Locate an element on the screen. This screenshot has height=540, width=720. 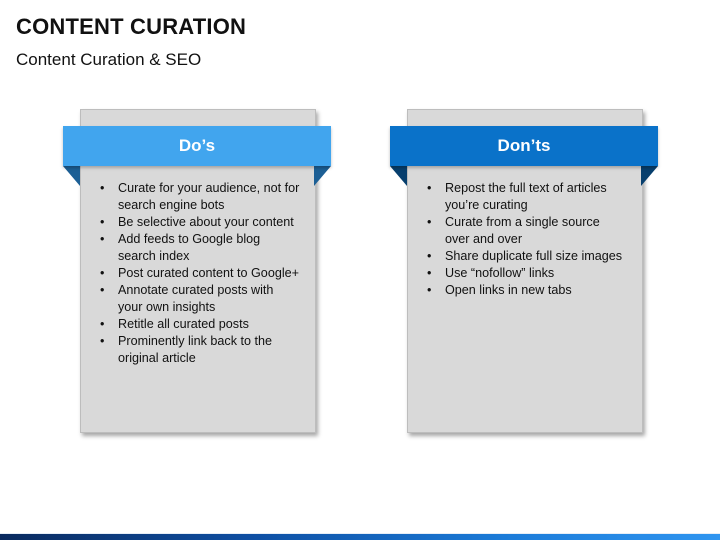
donts-banner-fold-right is located at coordinates (649, 176).